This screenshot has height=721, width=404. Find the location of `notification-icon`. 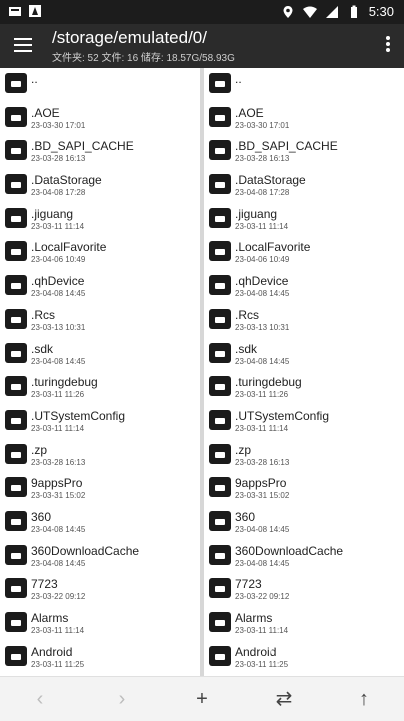

notification-icon is located at coordinates (15, 11).